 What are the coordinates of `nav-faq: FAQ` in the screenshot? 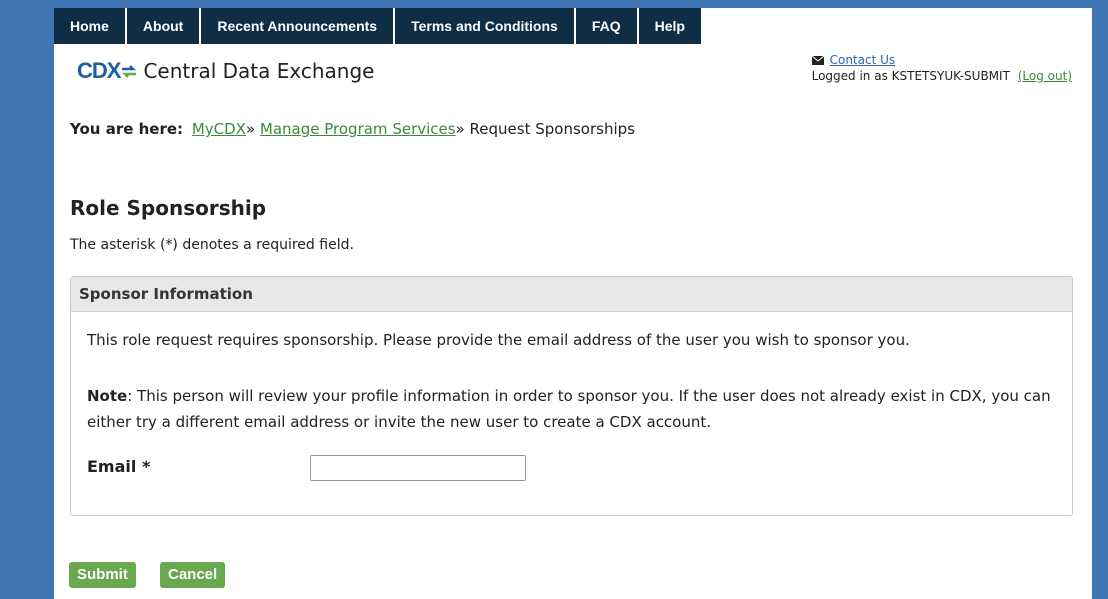 It's located at (606, 26).